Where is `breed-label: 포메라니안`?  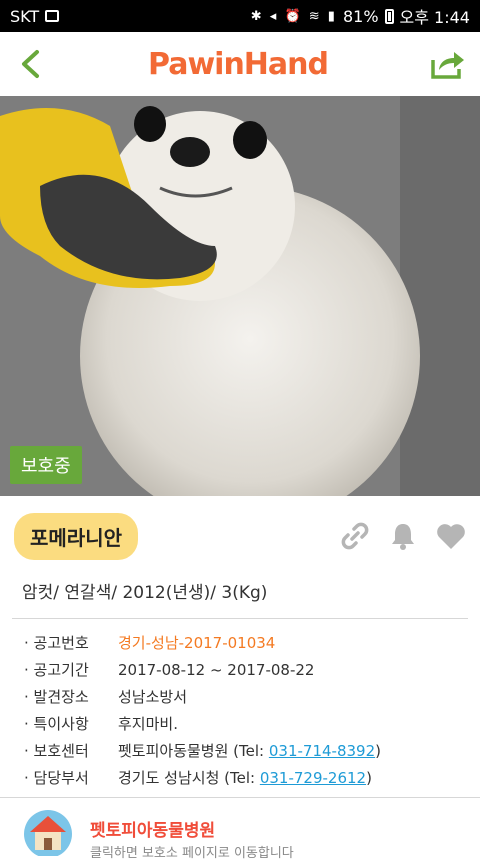
breed-label: 포메라니안 is located at coordinates (76, 536).